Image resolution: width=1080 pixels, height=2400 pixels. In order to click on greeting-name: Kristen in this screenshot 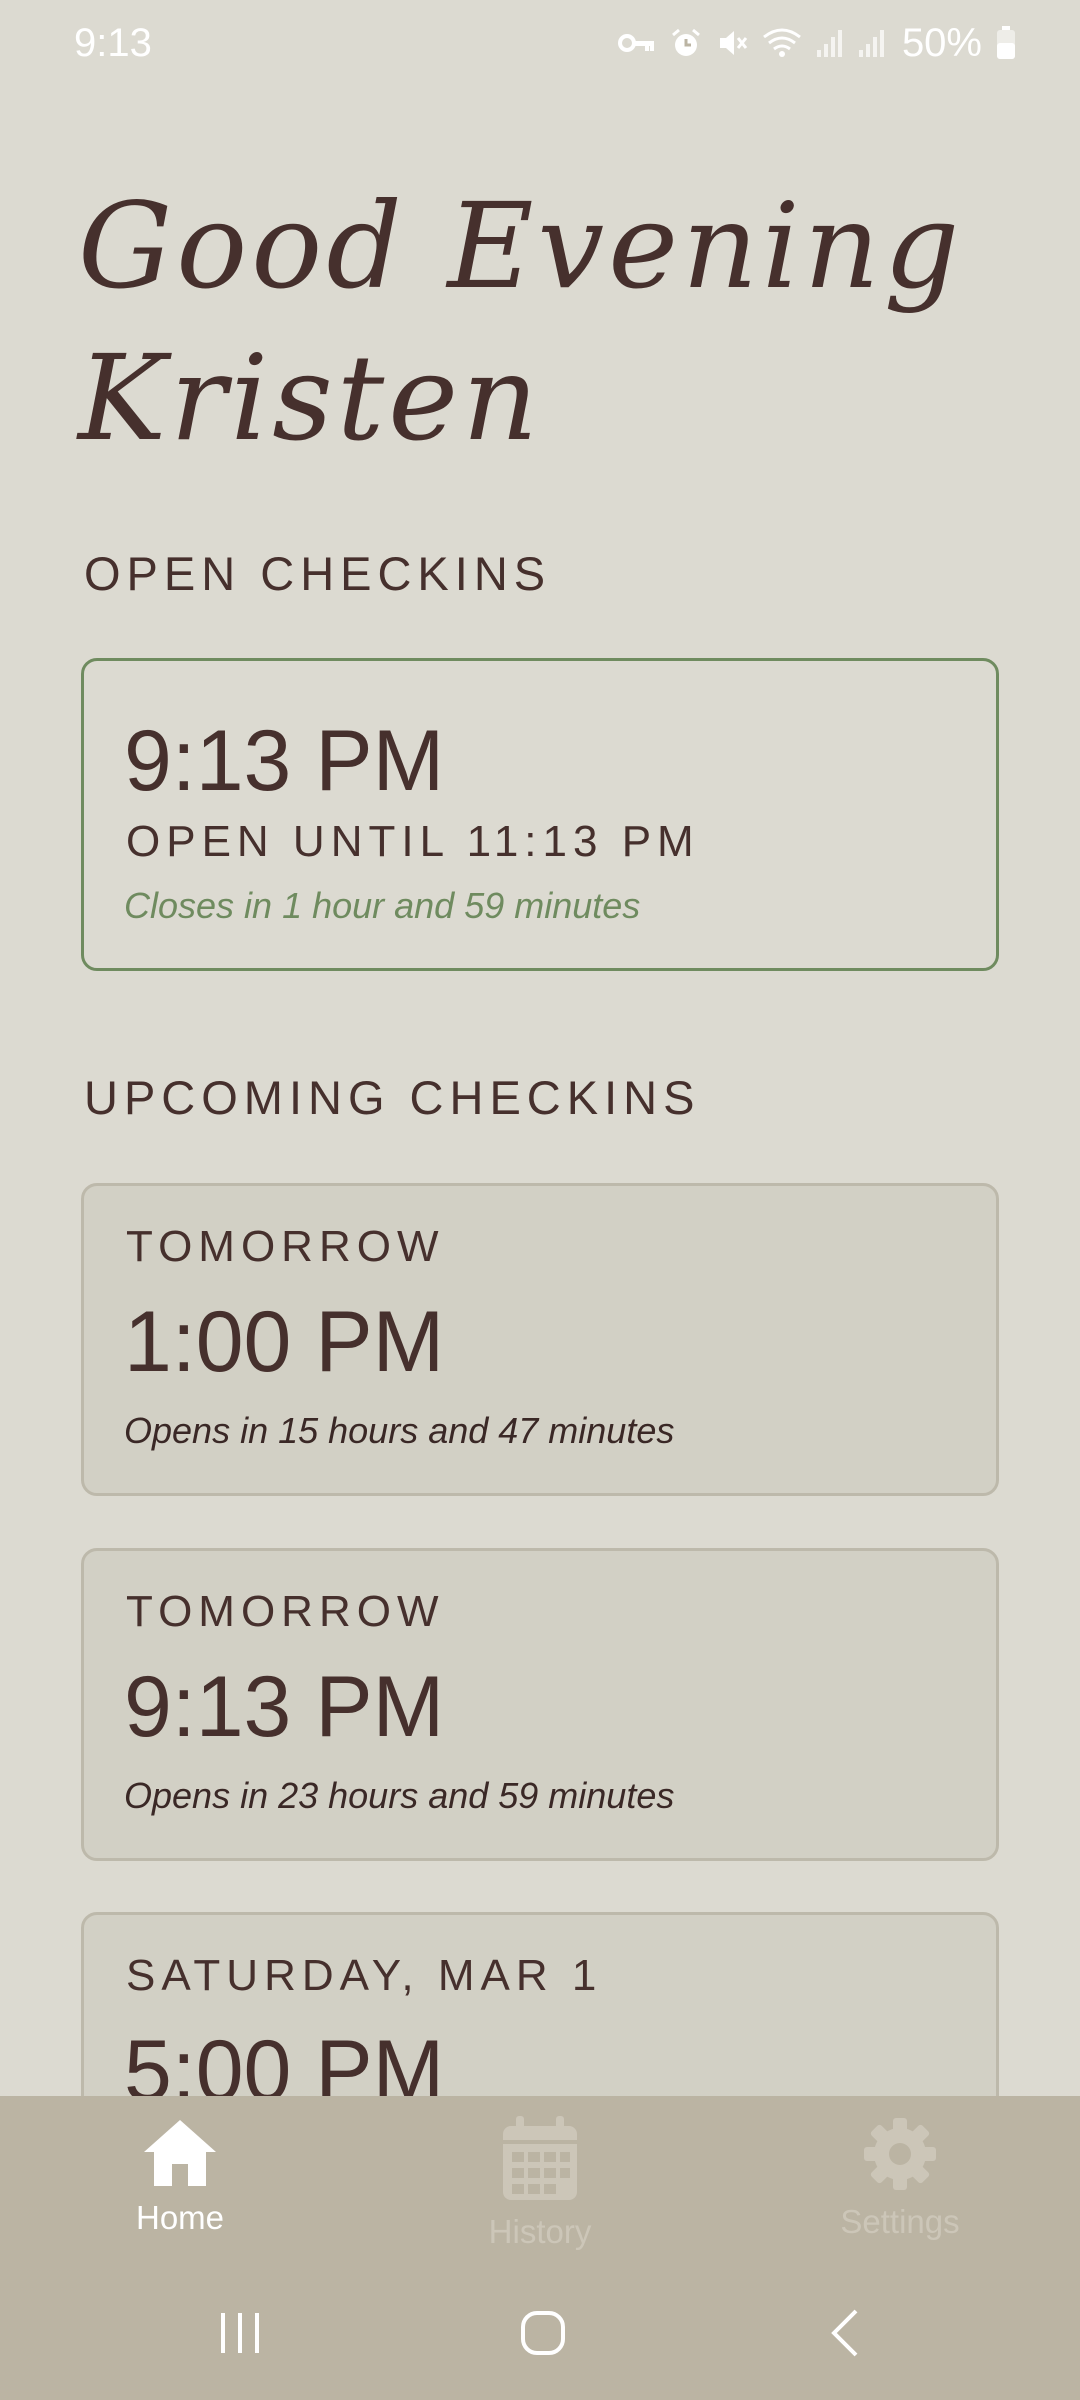, I will do `click(310, 398)`.